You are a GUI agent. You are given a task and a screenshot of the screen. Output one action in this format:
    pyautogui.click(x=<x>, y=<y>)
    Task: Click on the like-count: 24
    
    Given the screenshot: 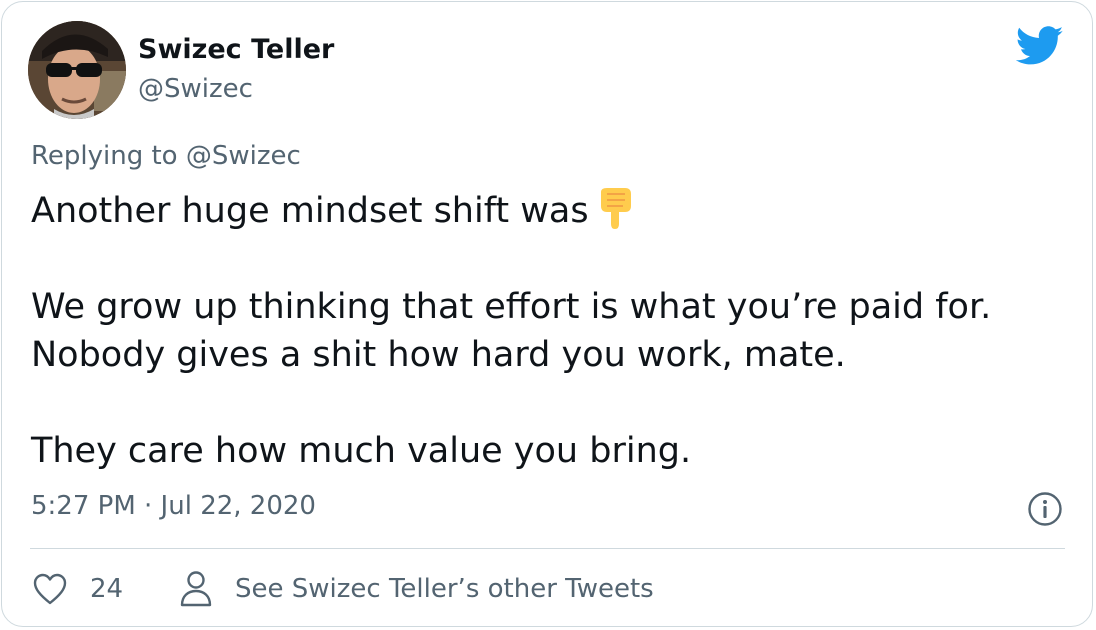 What is the action you would take?
    pyautogui.click(x=106, y=589)
    